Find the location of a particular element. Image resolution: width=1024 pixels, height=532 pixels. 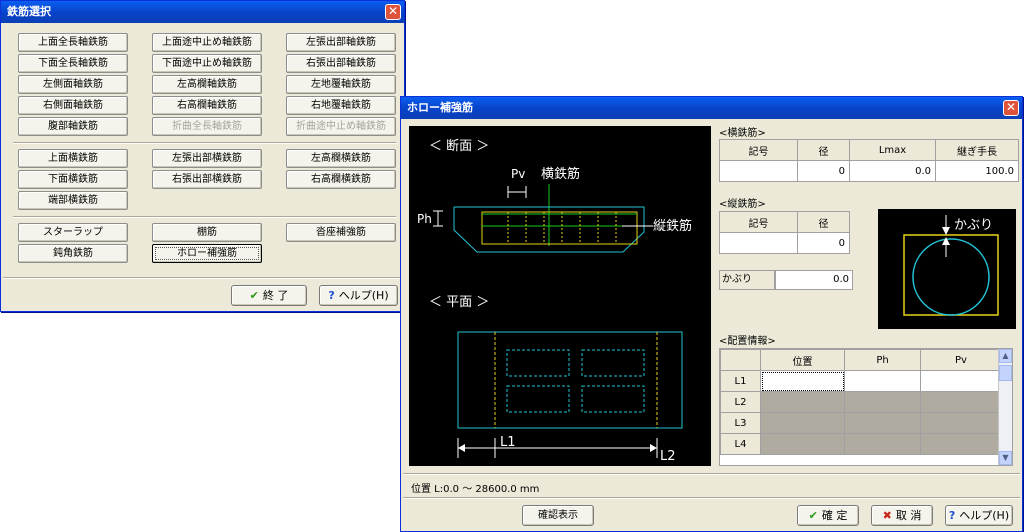

left-overhang-transverse-button: 左張出部横鉄筋 is located at coordinates (207, 158).